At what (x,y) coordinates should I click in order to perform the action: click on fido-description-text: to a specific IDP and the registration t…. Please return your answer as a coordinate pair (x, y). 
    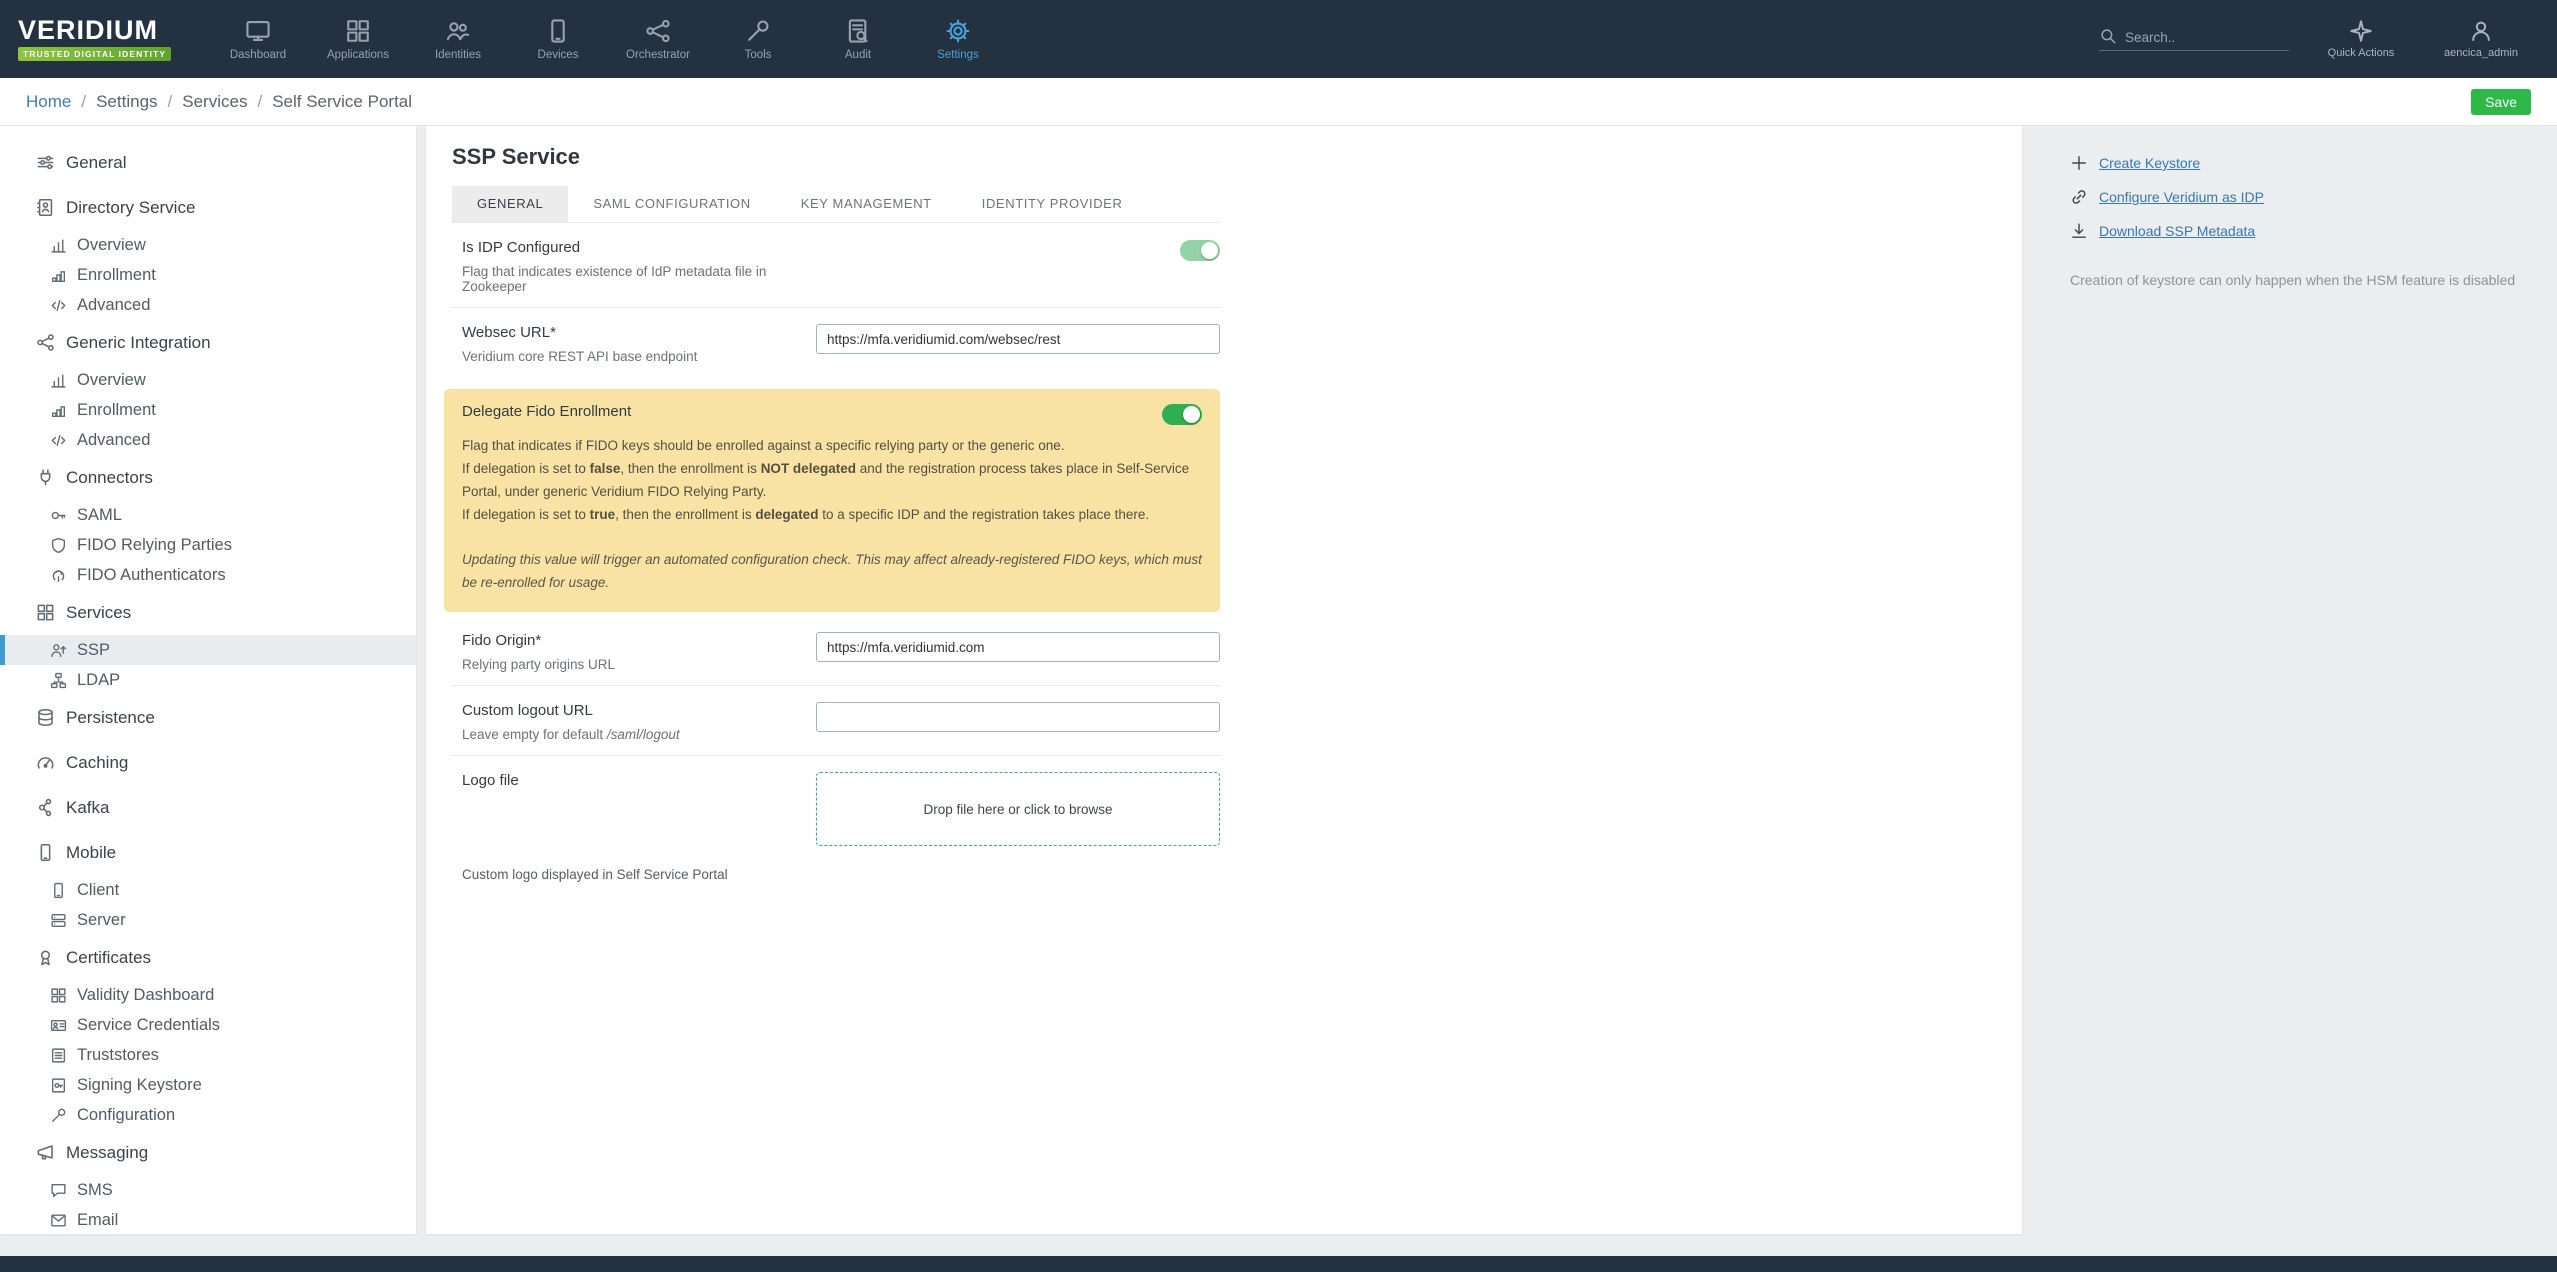
    Looking at the image, I should click on (984, 514).